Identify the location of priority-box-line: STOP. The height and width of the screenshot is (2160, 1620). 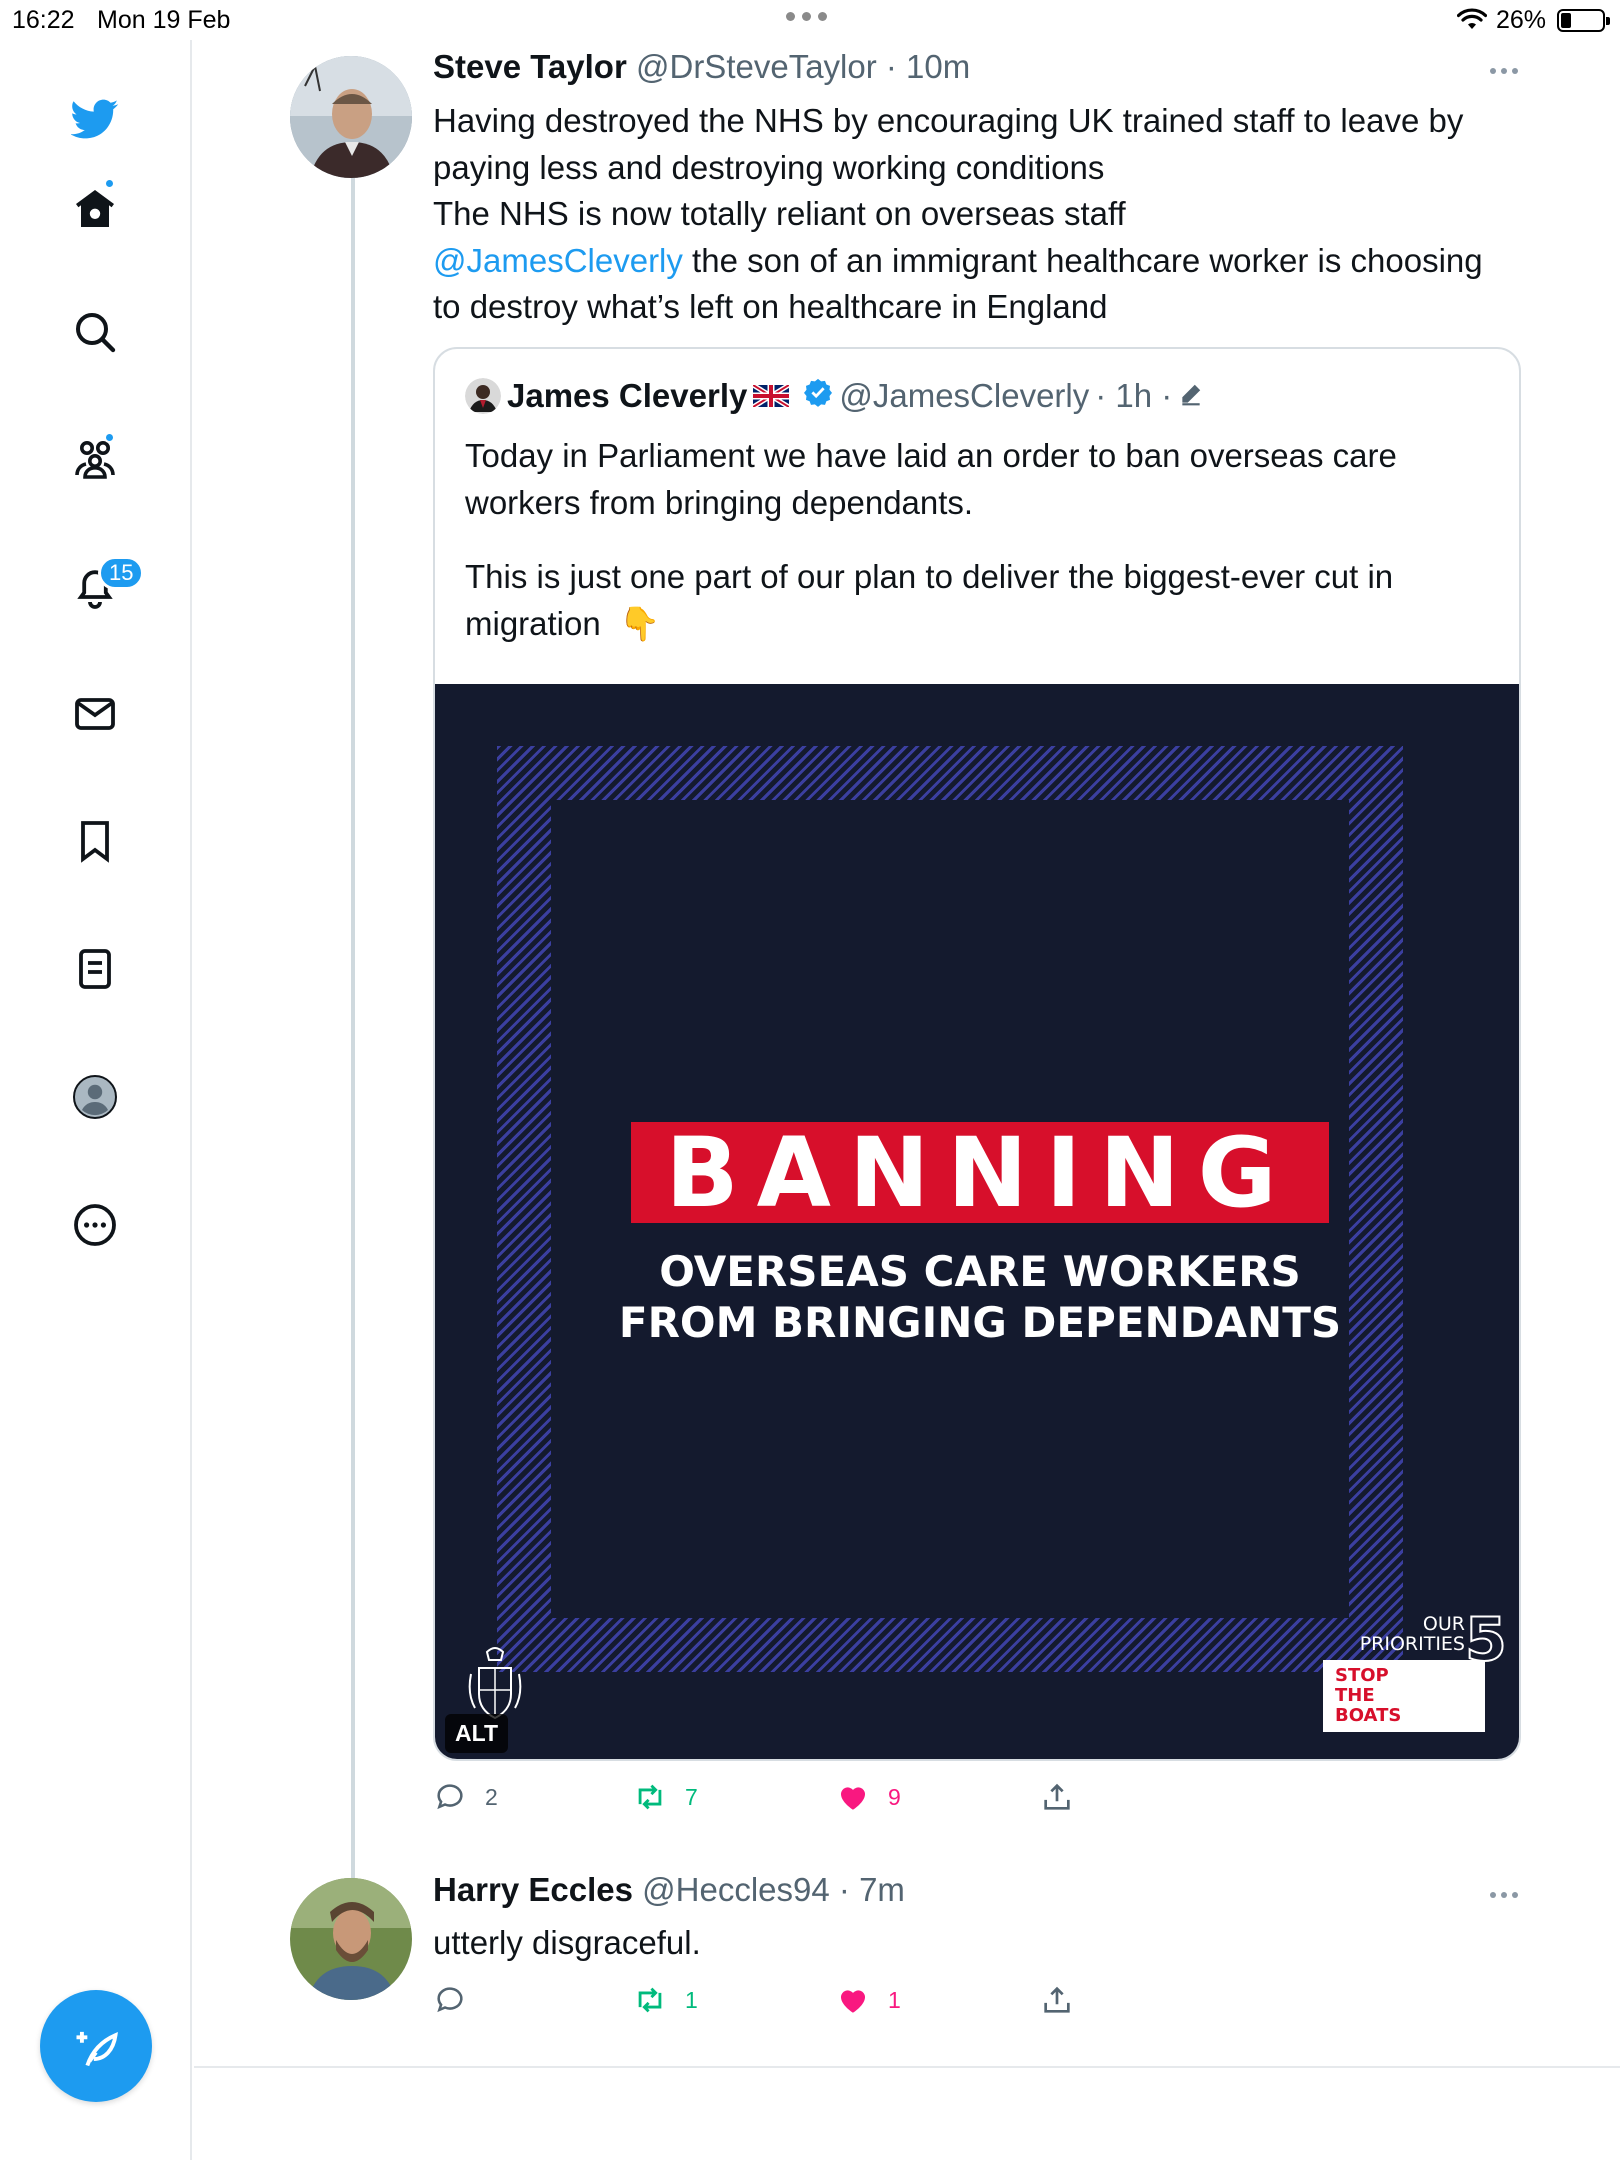
(1362, 1675).